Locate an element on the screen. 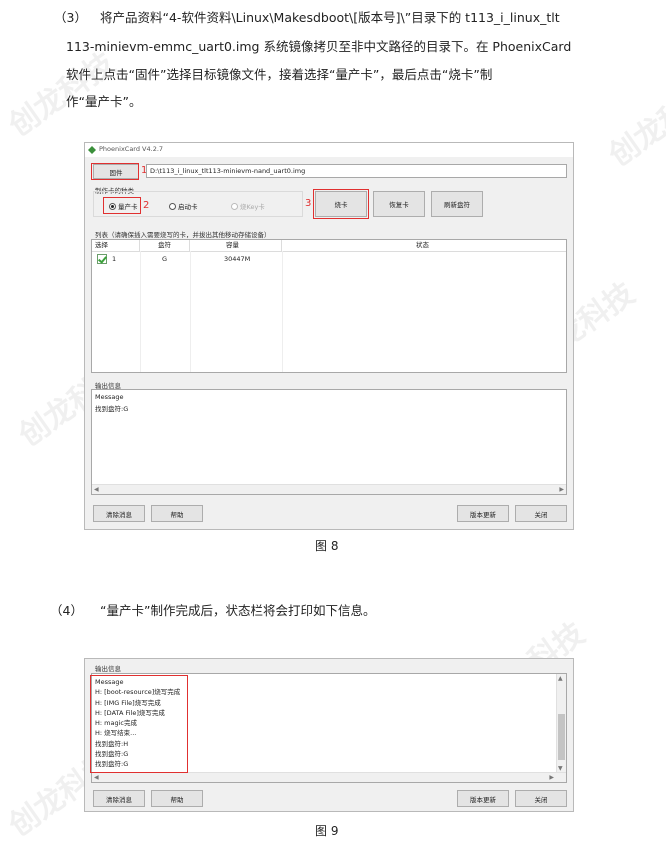  figure-8-caption: 图 8 is located at coordinates (327, 546).